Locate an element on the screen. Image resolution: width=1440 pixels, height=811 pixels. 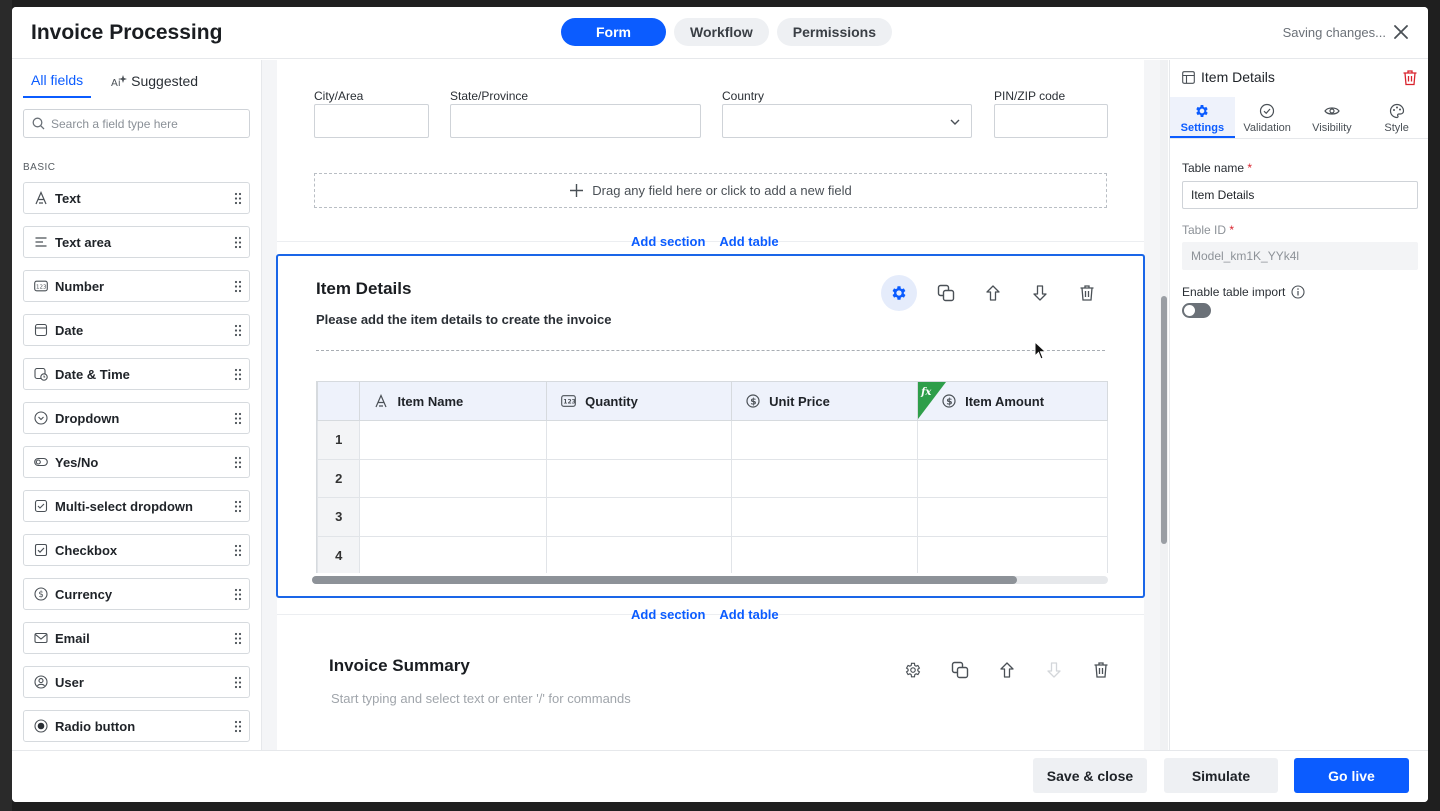
country-select is located at coordinates (847, 121).